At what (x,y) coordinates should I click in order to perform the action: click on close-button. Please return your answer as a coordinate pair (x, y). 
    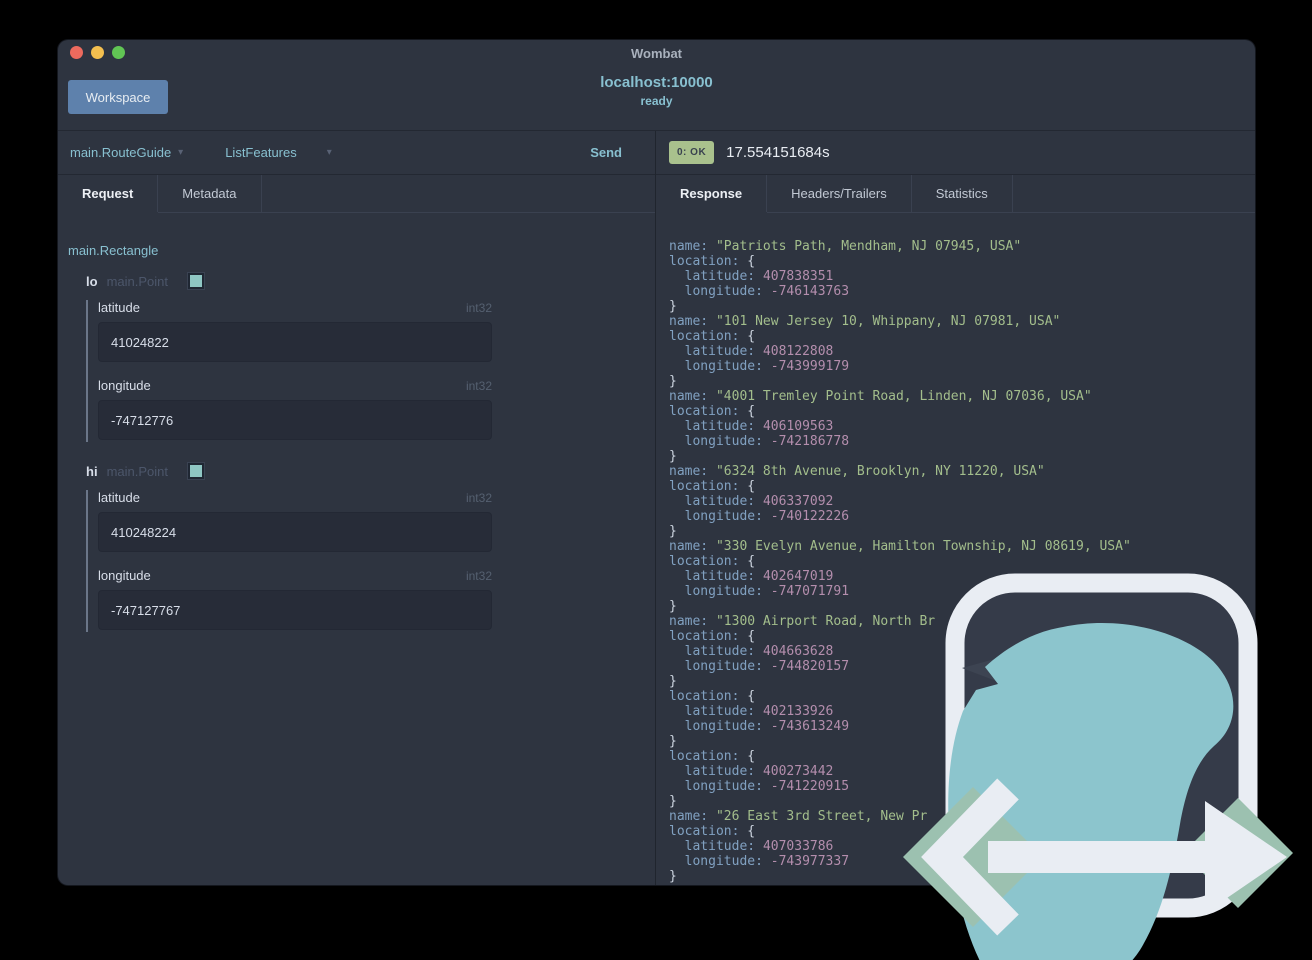
    Looking at the image, I should click on (76, 52).